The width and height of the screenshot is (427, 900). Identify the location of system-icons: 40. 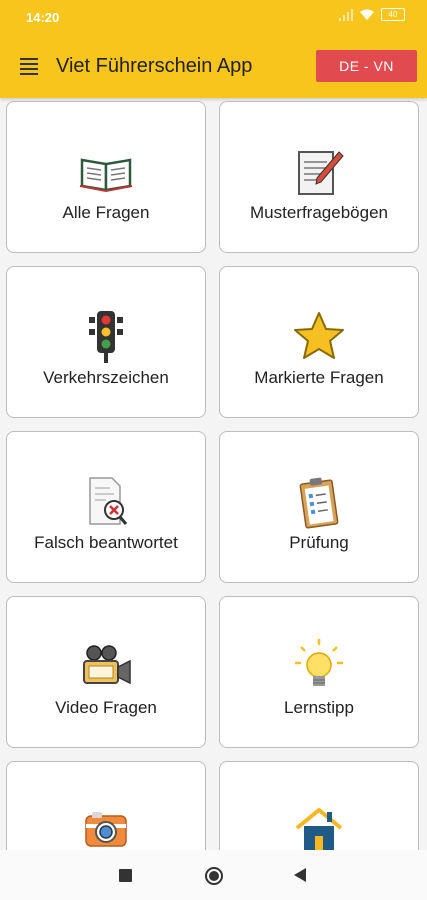
(372, 14).